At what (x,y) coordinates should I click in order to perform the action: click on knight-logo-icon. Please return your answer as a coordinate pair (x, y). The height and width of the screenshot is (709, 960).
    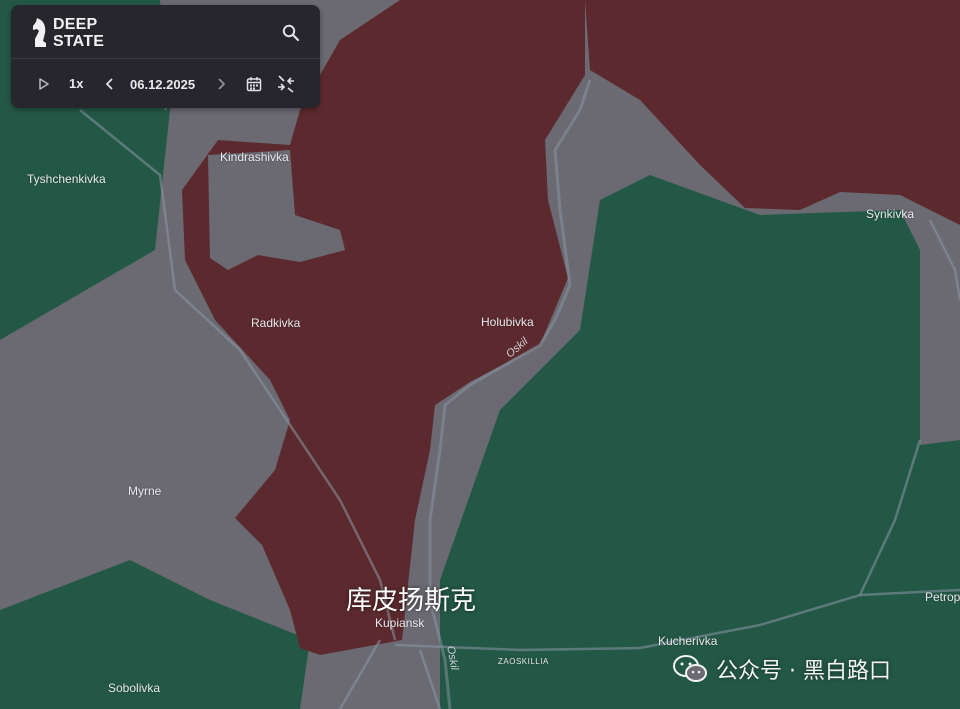
    Looking at the image, I should click on (39, 32).